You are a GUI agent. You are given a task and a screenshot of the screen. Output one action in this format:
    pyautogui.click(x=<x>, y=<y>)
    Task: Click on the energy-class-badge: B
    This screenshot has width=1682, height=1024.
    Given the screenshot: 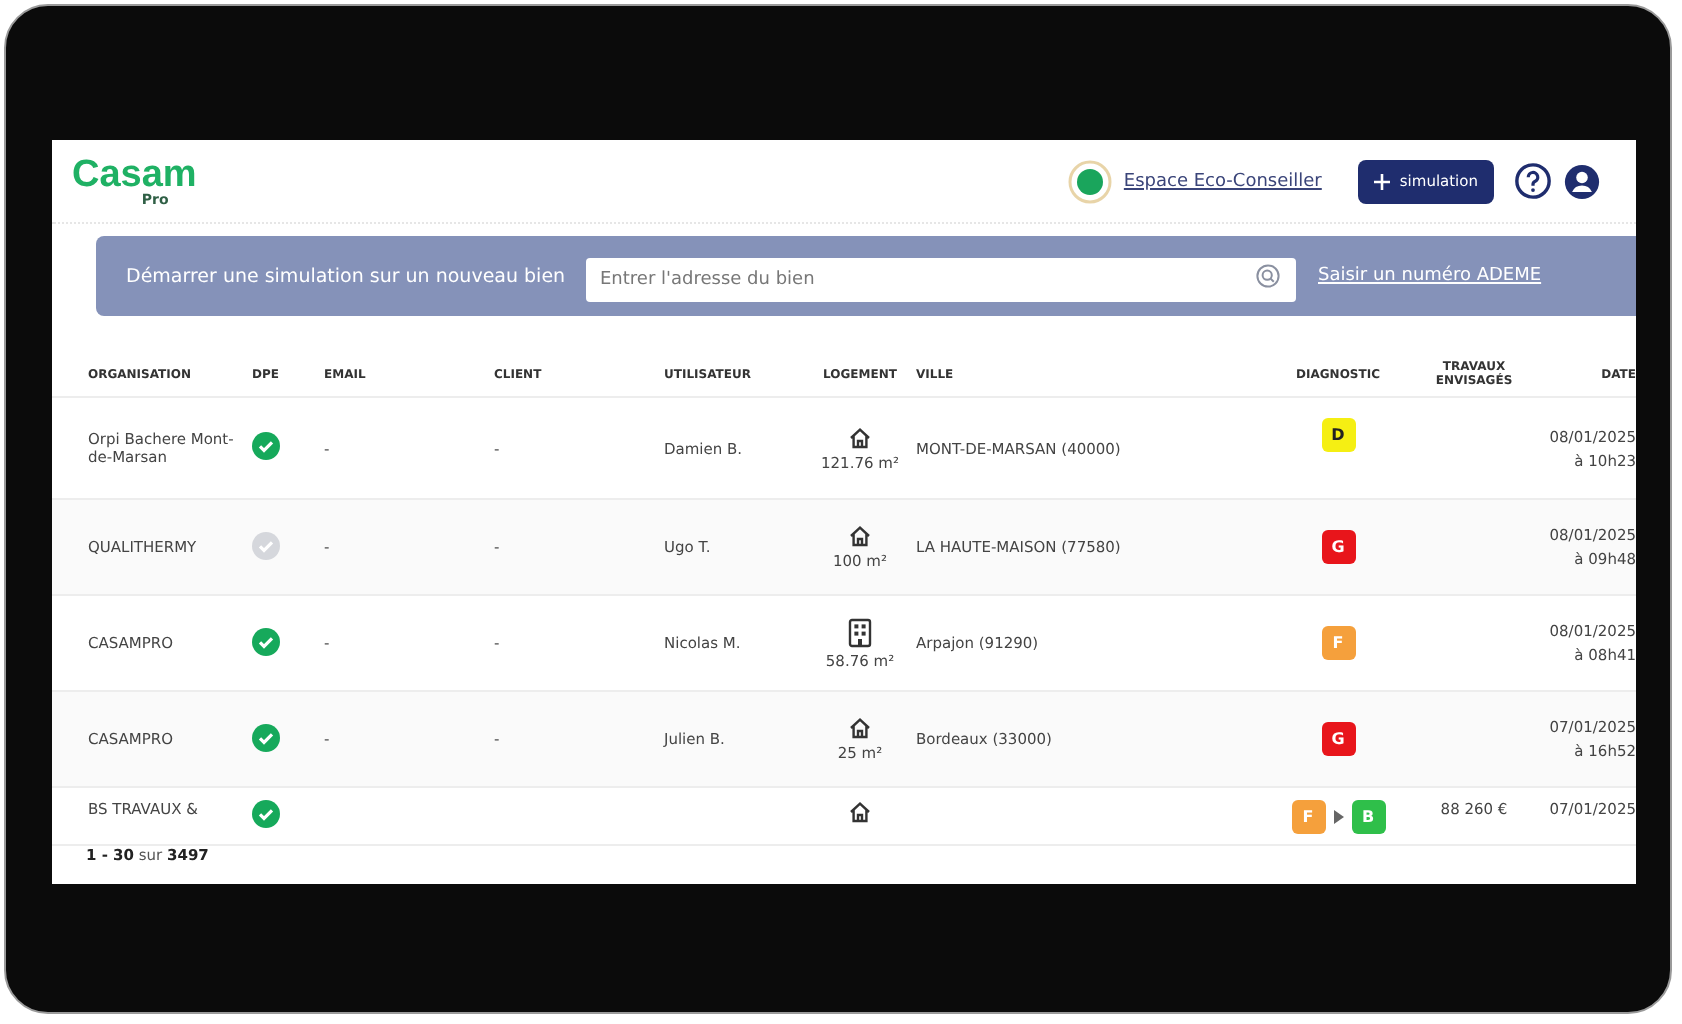 What is the action you would take?
    pyautogui.click(x=1368, y=817)
    